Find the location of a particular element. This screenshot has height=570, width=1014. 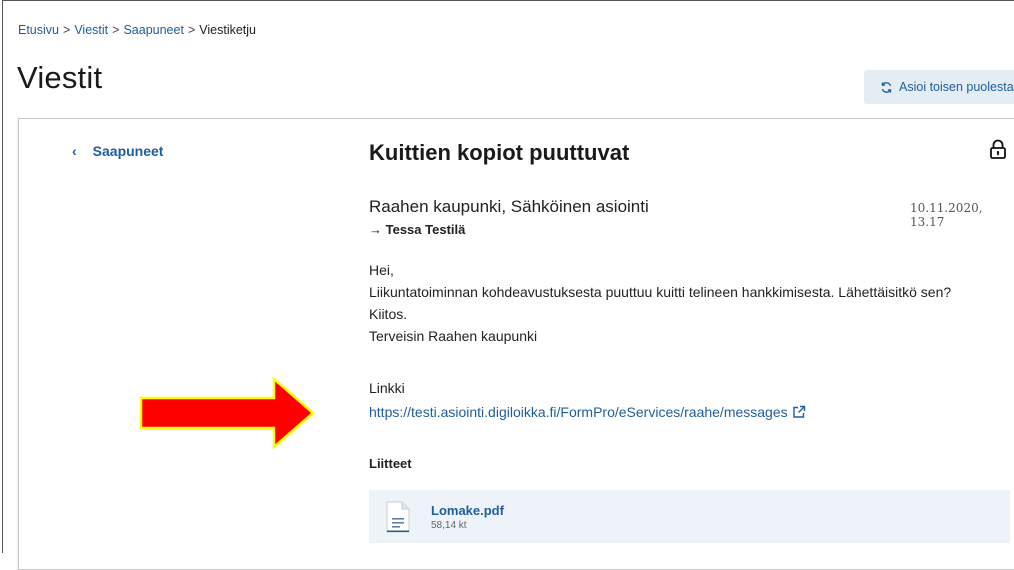

page-title: Viestit is located at coordinates (60, 77).